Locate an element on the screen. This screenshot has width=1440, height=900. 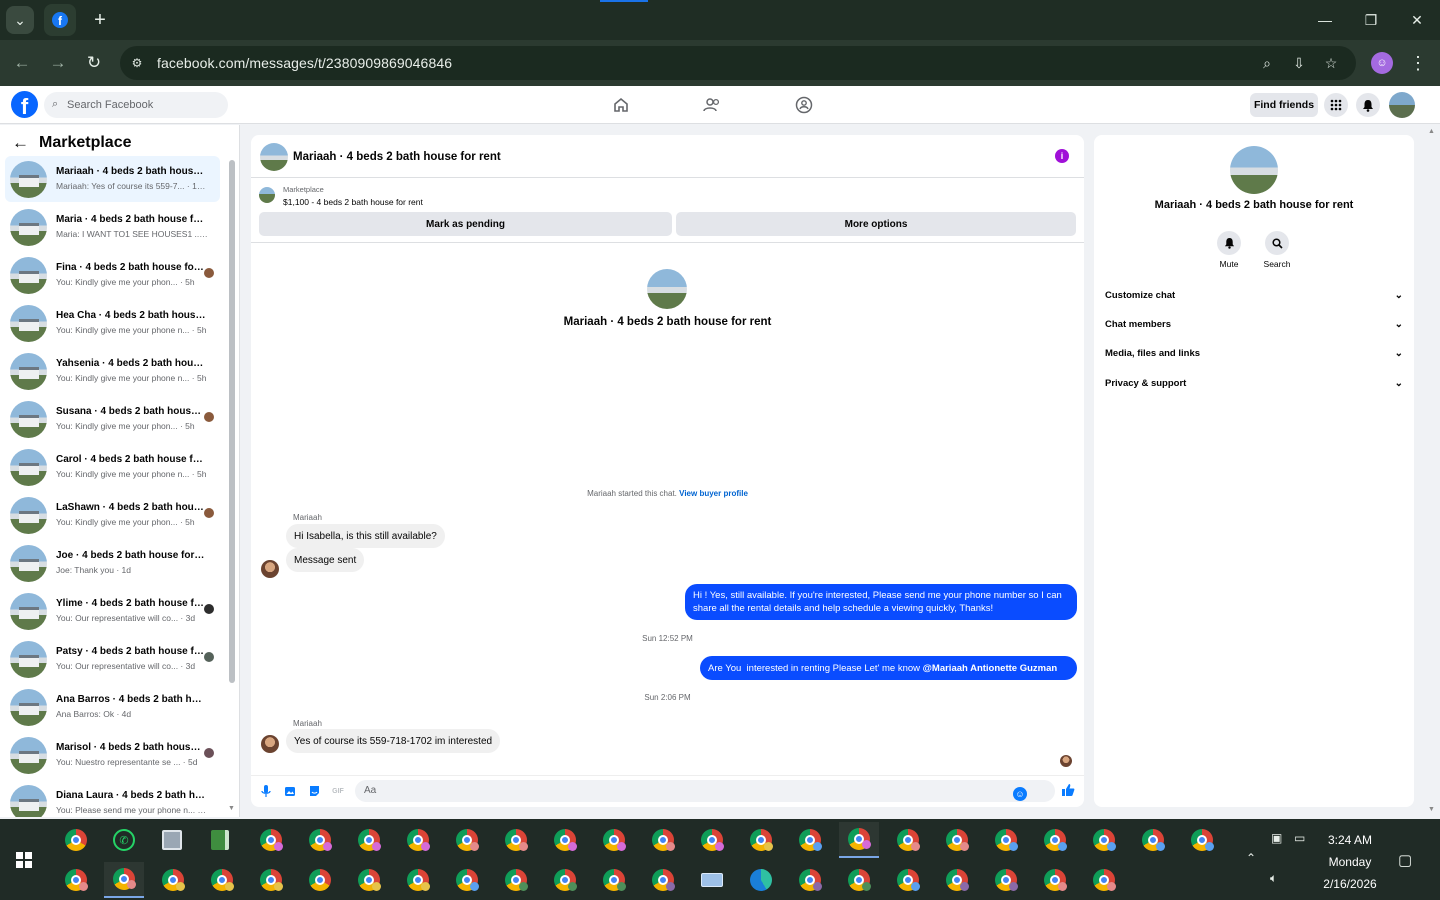
taskbar-app-whatsapp: ✆ is located at coordinates (124, 840).